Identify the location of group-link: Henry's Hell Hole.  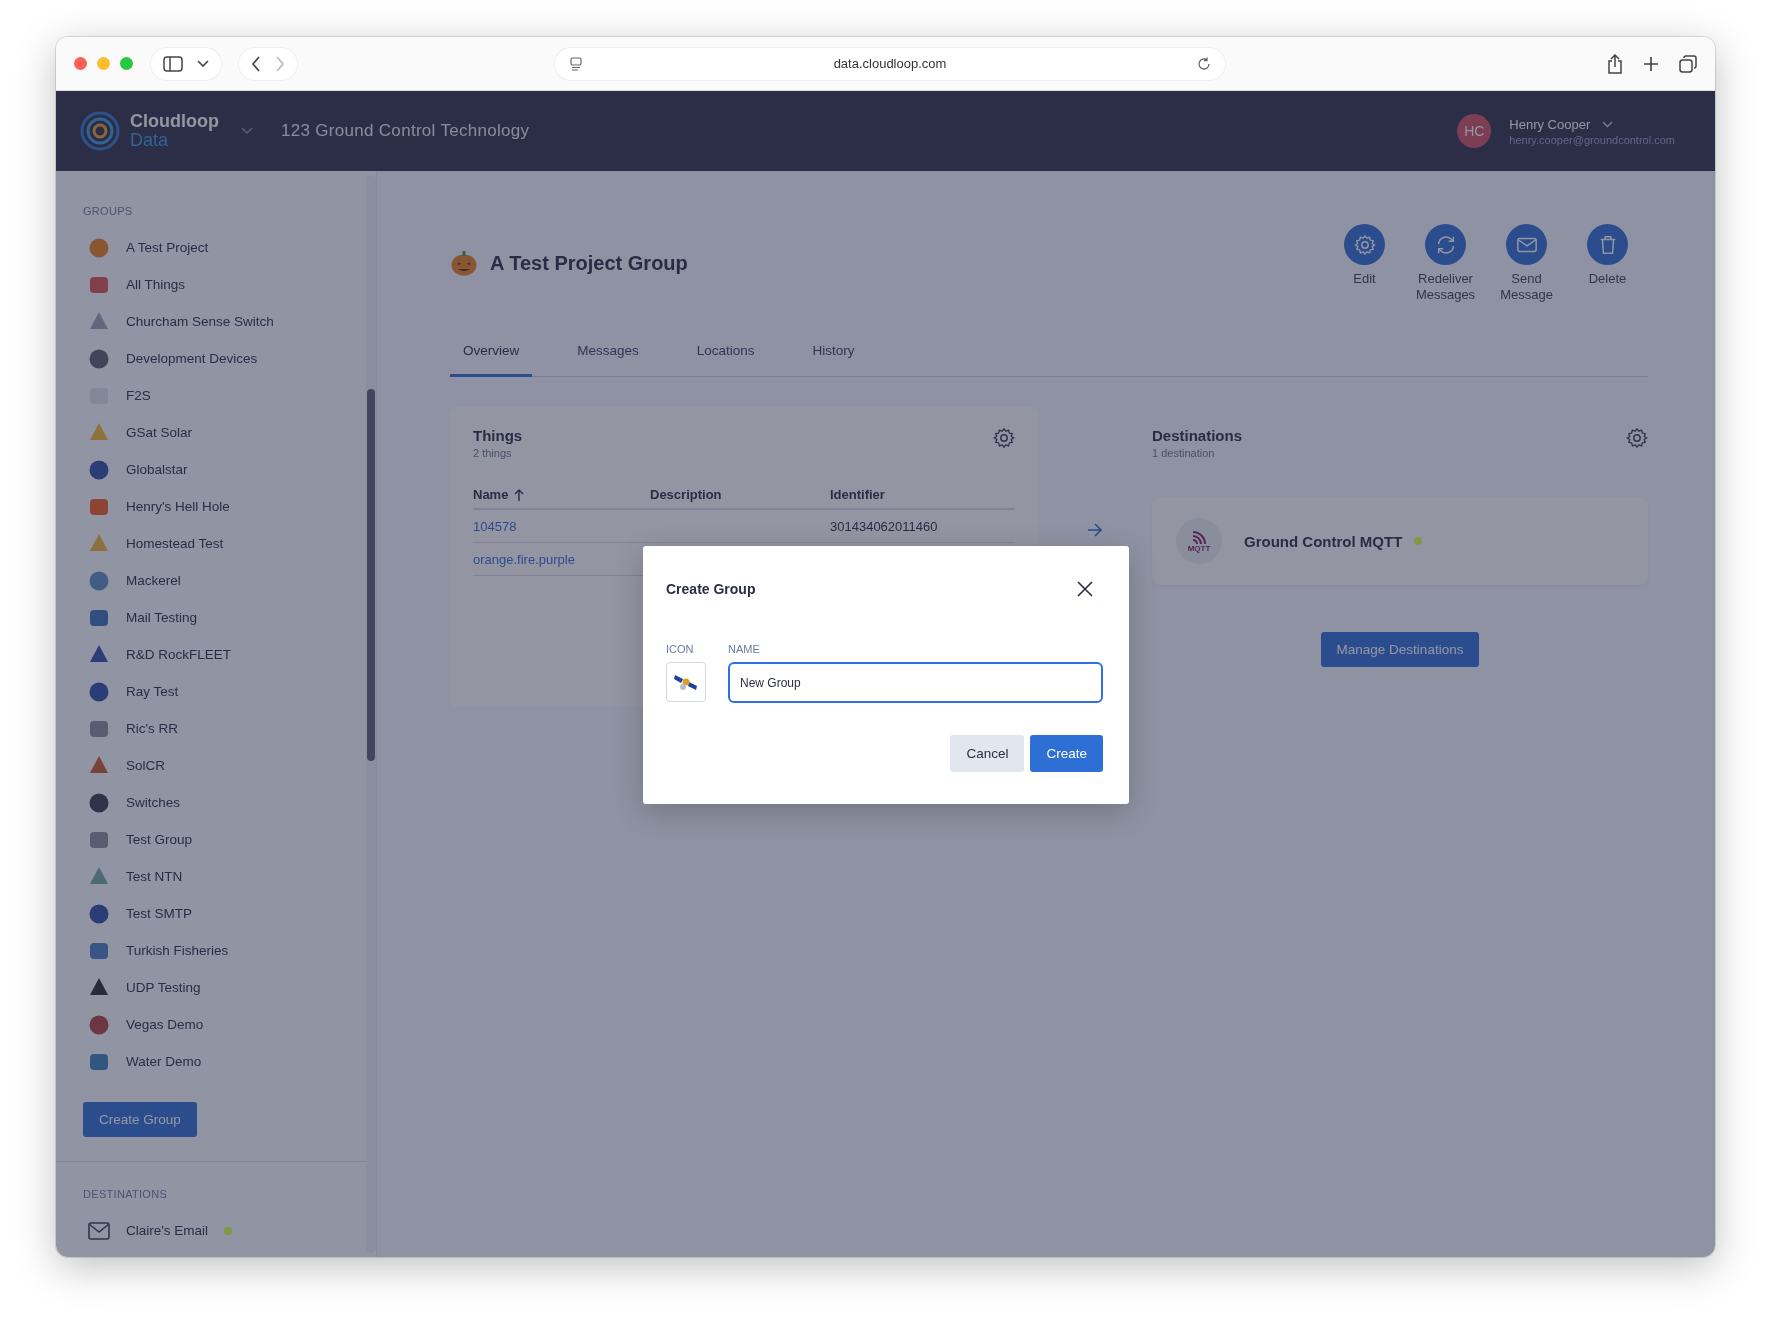
(178, 506).